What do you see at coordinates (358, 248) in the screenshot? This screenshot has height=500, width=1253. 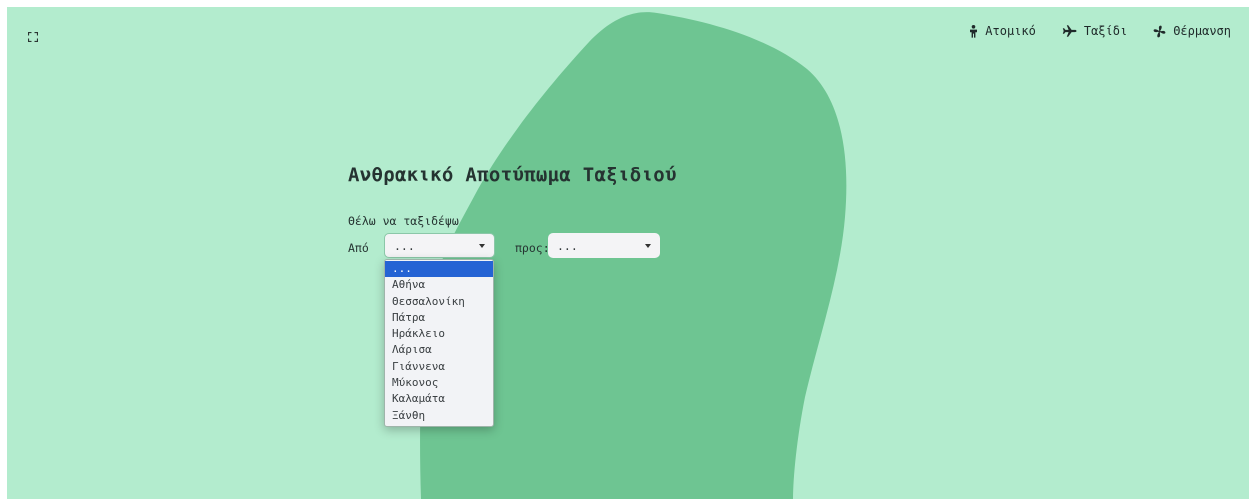 I see `from-label: Από` at bounding box center [358, 248].